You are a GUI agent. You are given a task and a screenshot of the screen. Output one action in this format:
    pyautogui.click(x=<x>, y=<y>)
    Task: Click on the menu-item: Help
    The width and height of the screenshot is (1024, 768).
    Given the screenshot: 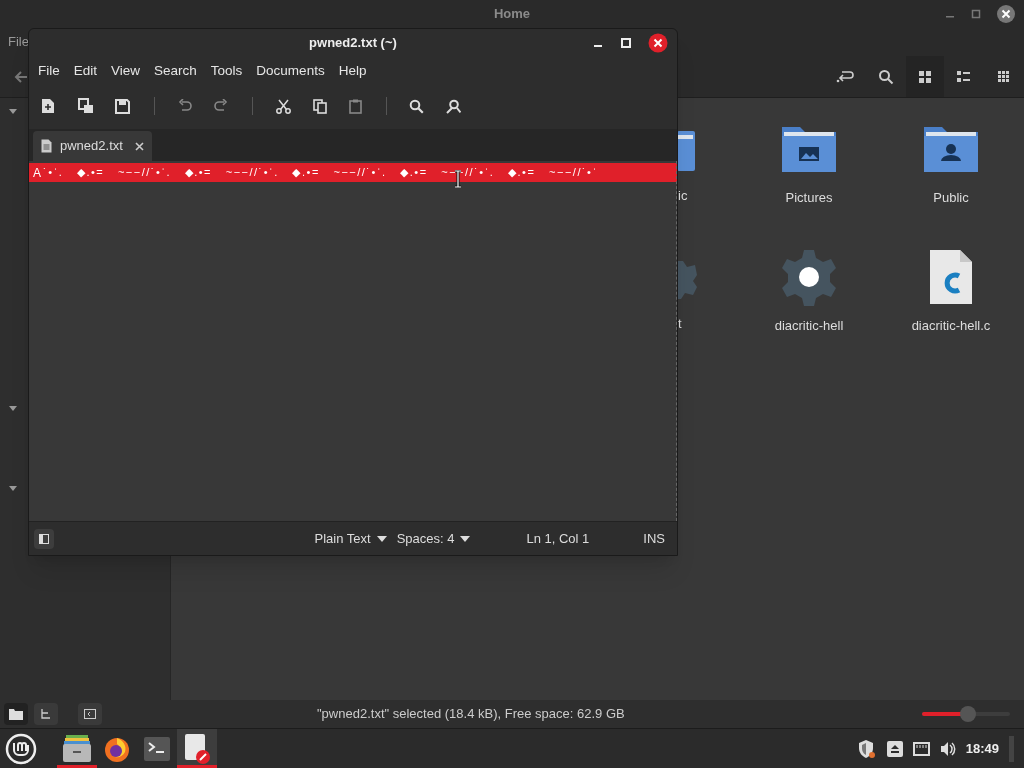 What is the action you would take?
    pyautogui.click(x=352, y=71)
    